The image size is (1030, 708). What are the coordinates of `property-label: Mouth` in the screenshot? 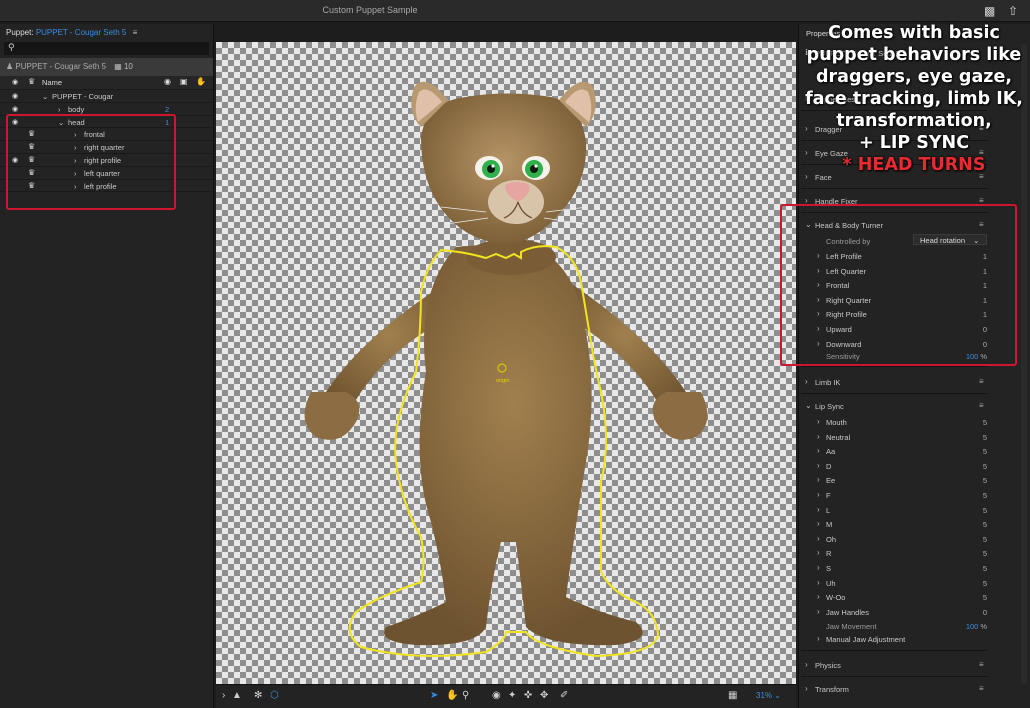 It's located at (836, 422).